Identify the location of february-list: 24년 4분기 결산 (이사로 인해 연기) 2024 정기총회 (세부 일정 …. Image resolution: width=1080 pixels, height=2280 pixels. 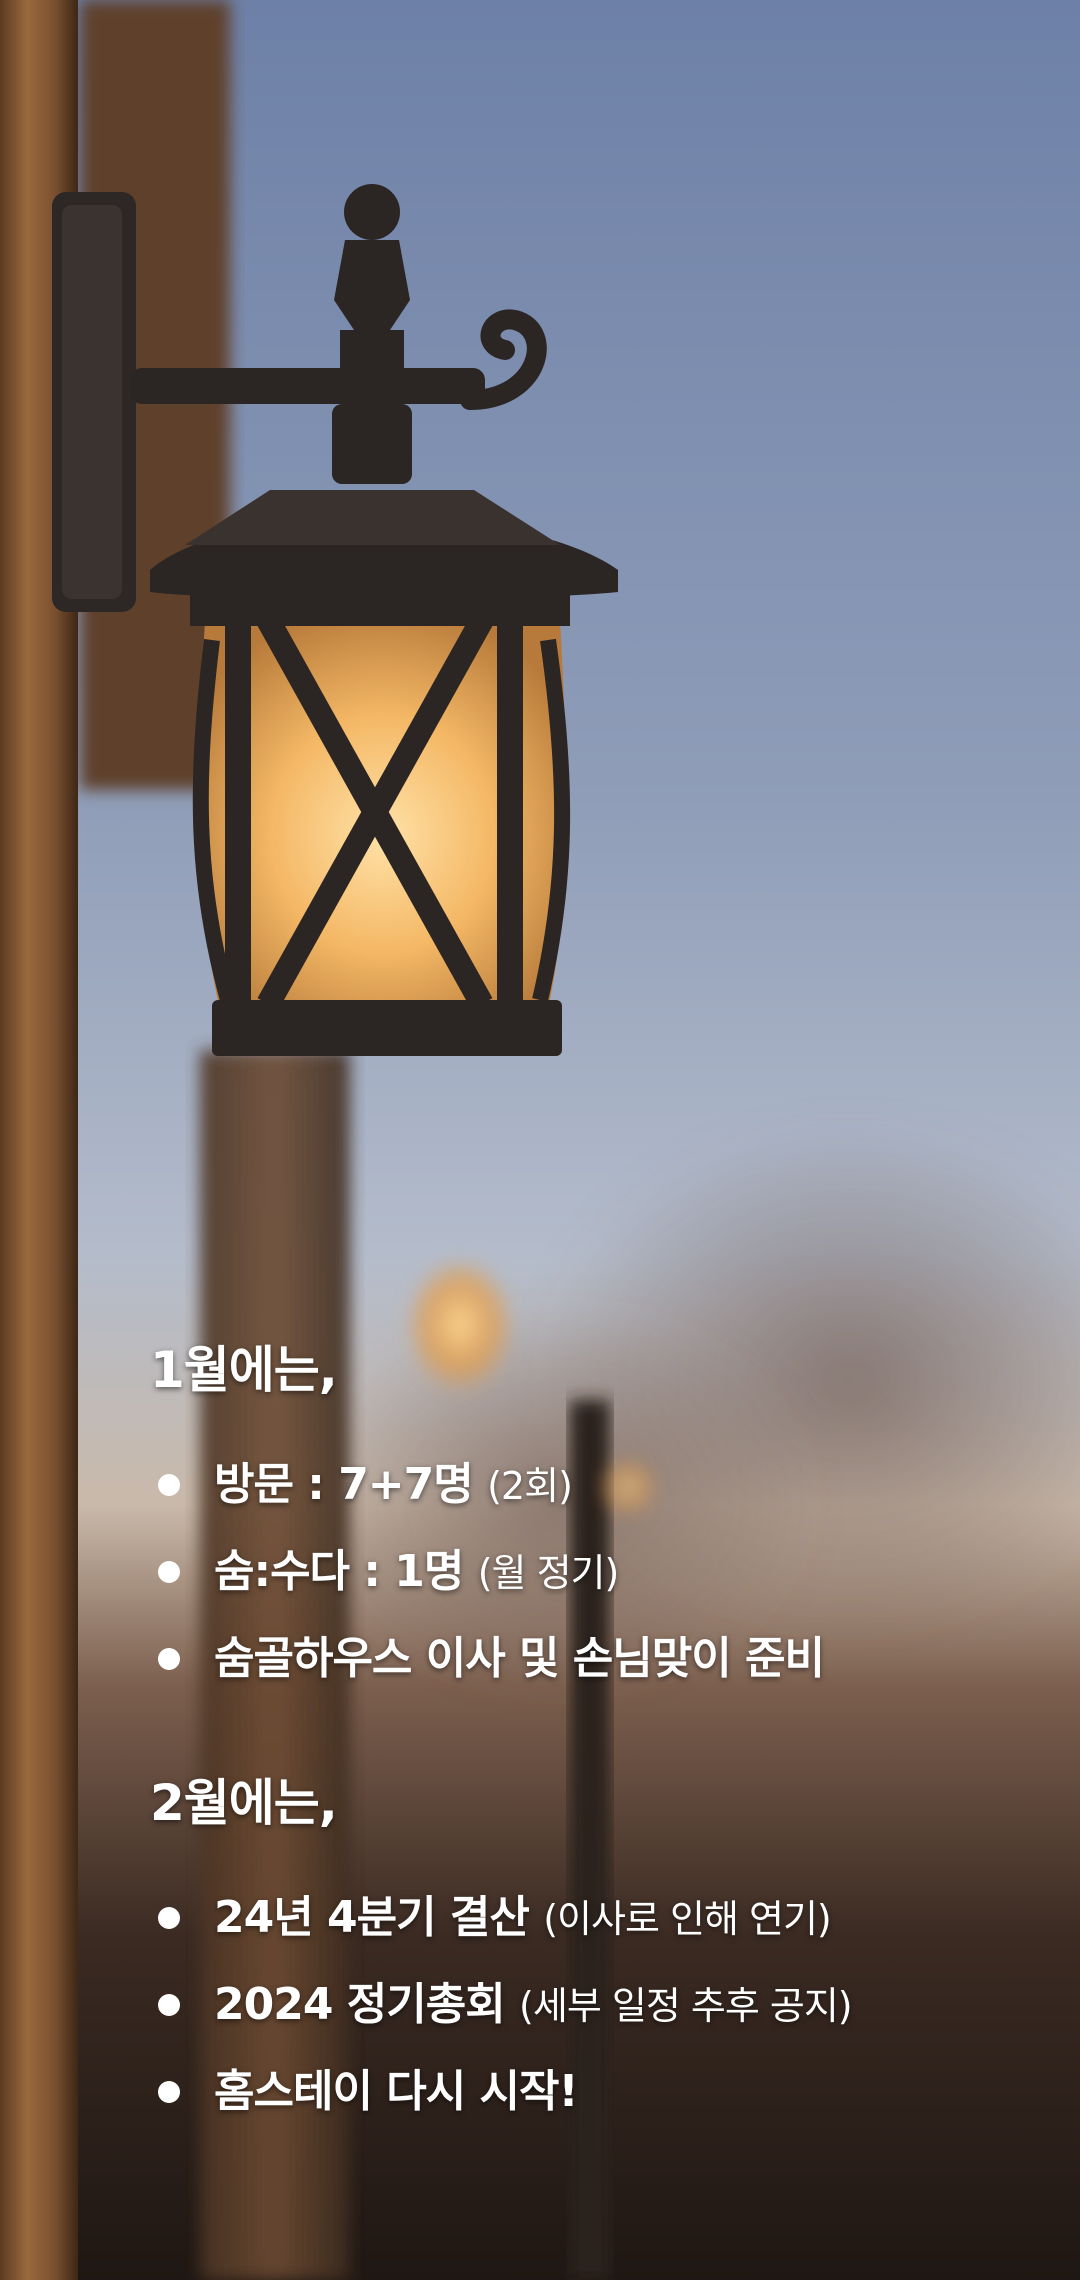
(590, 2004).